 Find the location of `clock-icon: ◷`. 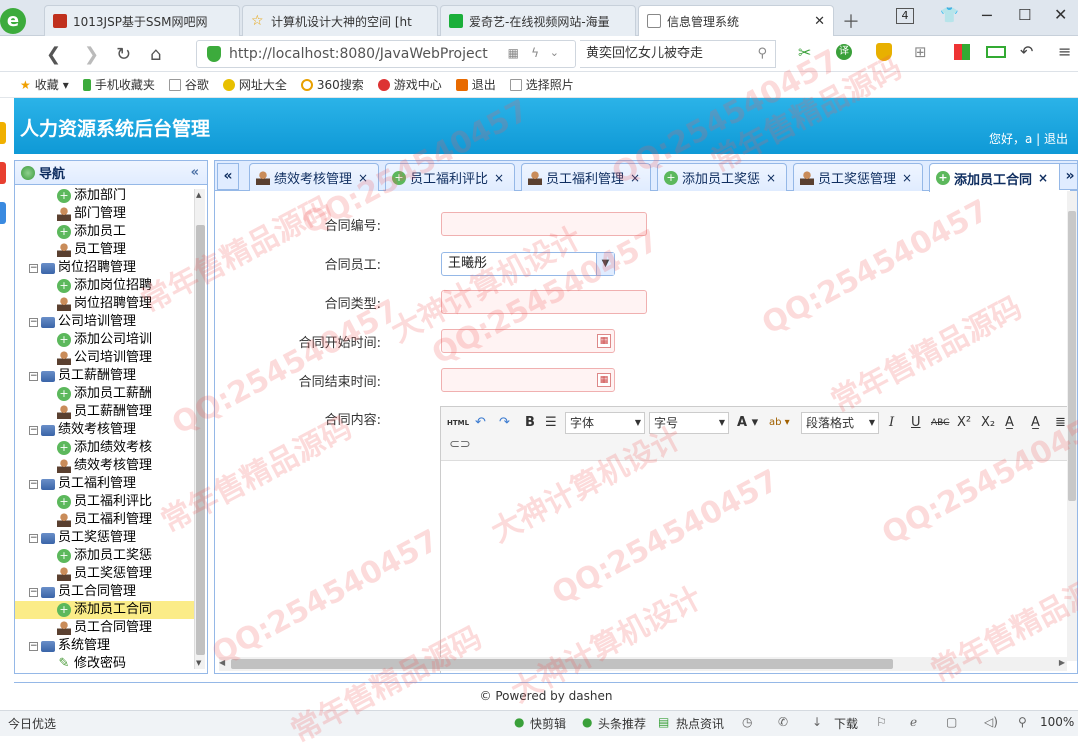

clock-icon: ◷ is located at coordinates (747, 722).